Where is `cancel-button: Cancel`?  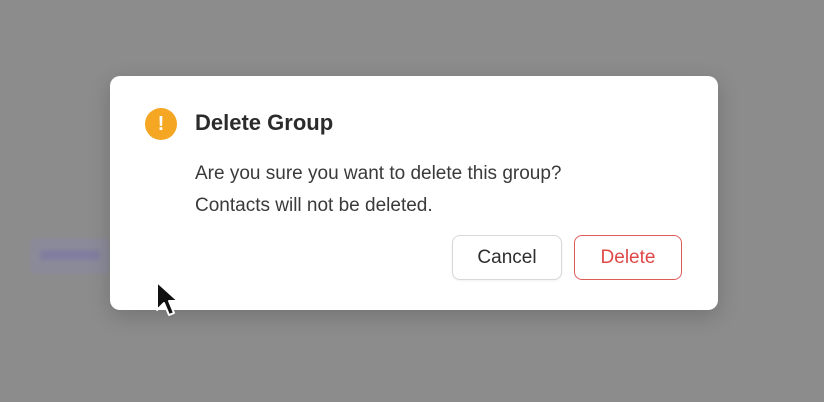 cancel-button: Cancel is located at coordinates (507, 257).